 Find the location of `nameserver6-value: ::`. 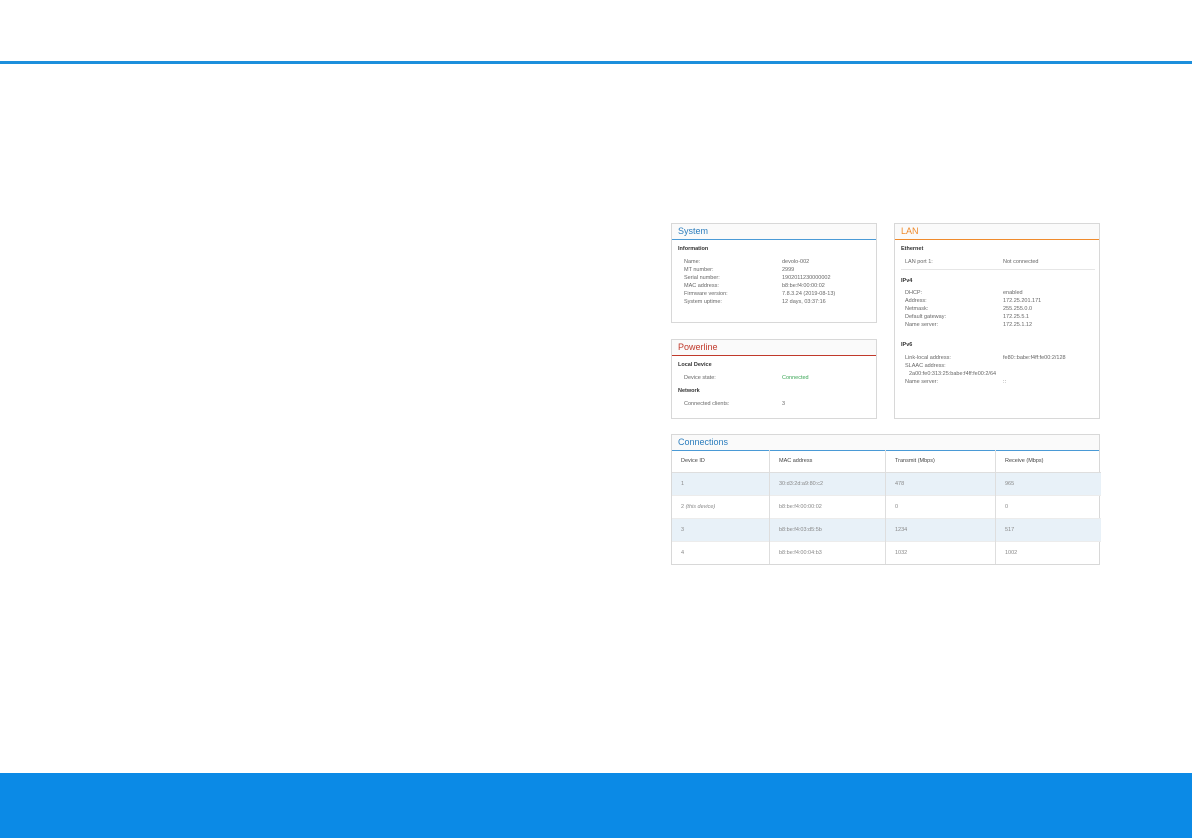

nameserver6-value: :: is located at coordinates (1005, 382).